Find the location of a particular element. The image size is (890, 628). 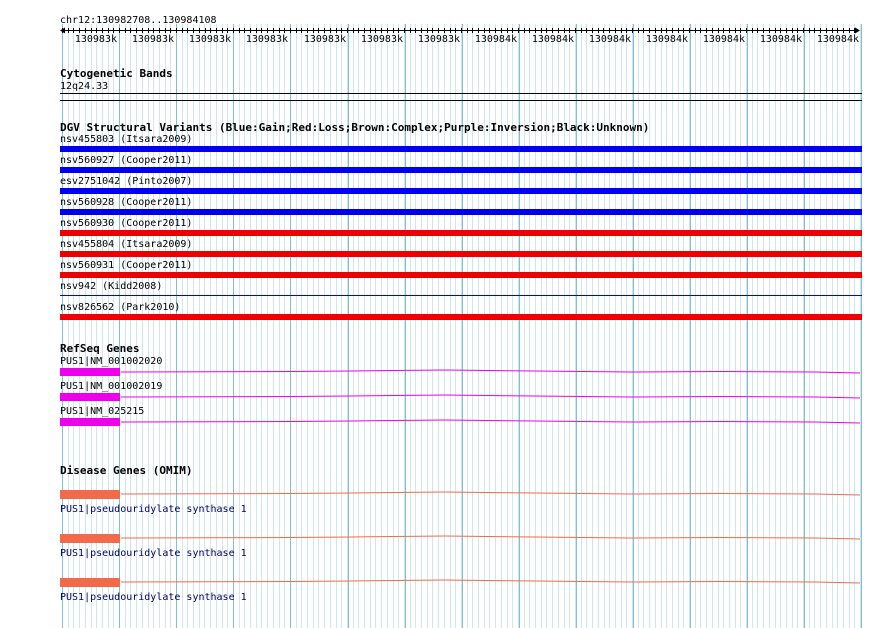

cytoband-band-top is located at coordinates (461, 93).